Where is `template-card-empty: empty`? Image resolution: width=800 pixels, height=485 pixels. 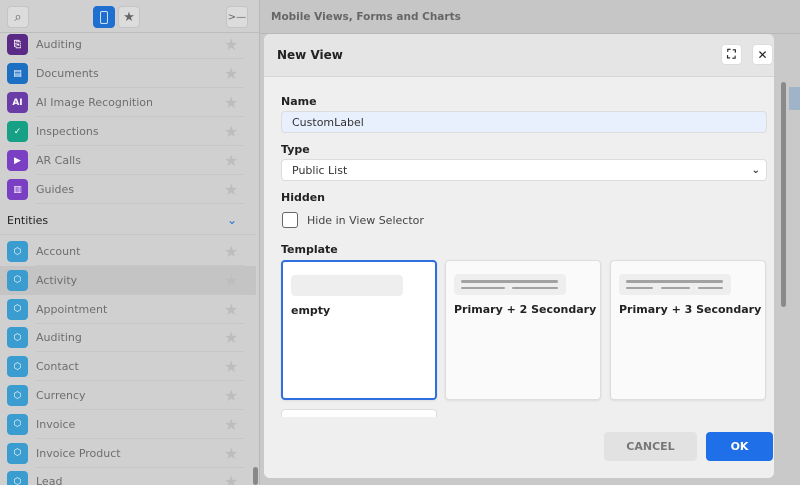
template-card-empty: empty is located at coordinates (359, 330).